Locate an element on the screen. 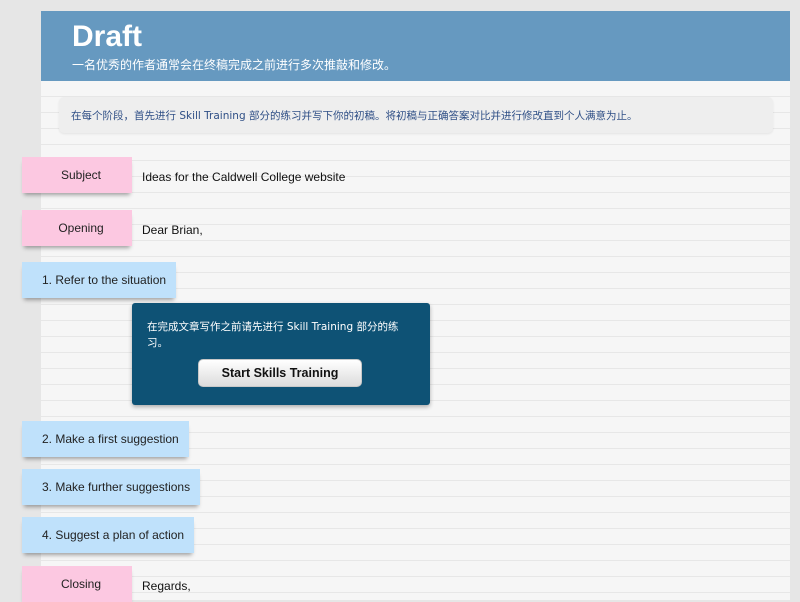 The width and height of the screenshot is (800, 602). step-label: 2. Make a first suggestion is located at coordinates (110, 439).